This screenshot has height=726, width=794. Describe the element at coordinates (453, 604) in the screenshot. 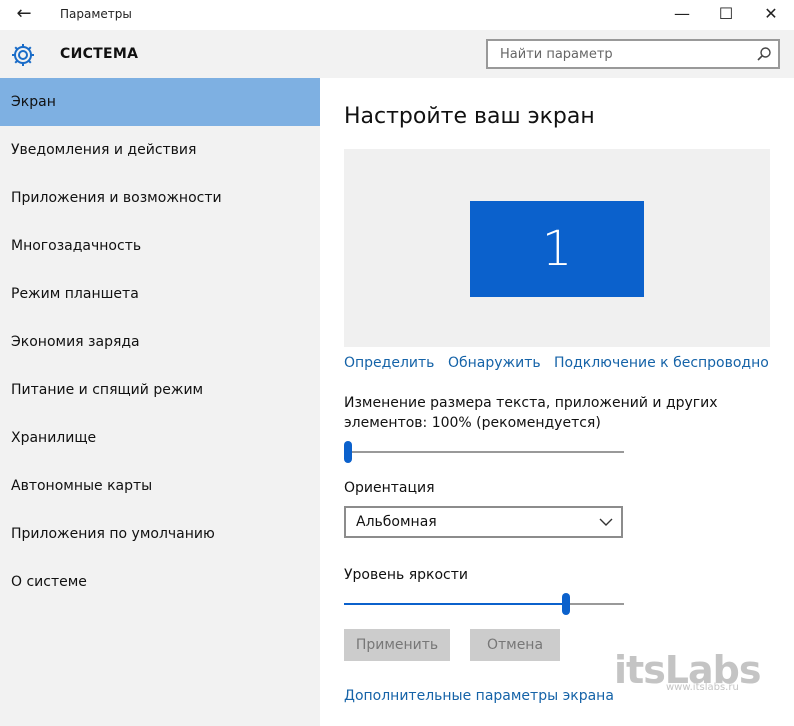

I see `brightness-slider-fill` at that location.